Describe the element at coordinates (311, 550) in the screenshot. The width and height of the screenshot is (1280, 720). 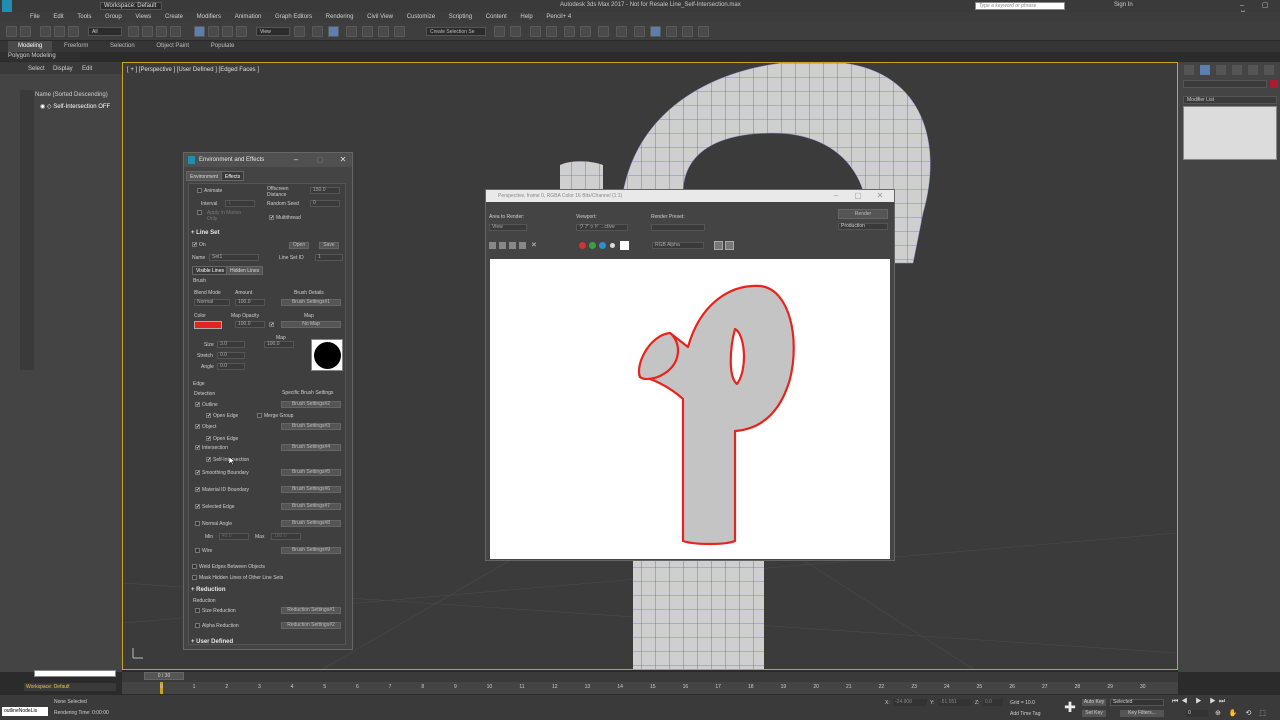
I see `edge-8-brush-settings-button: Brush Settings#9` at that location.